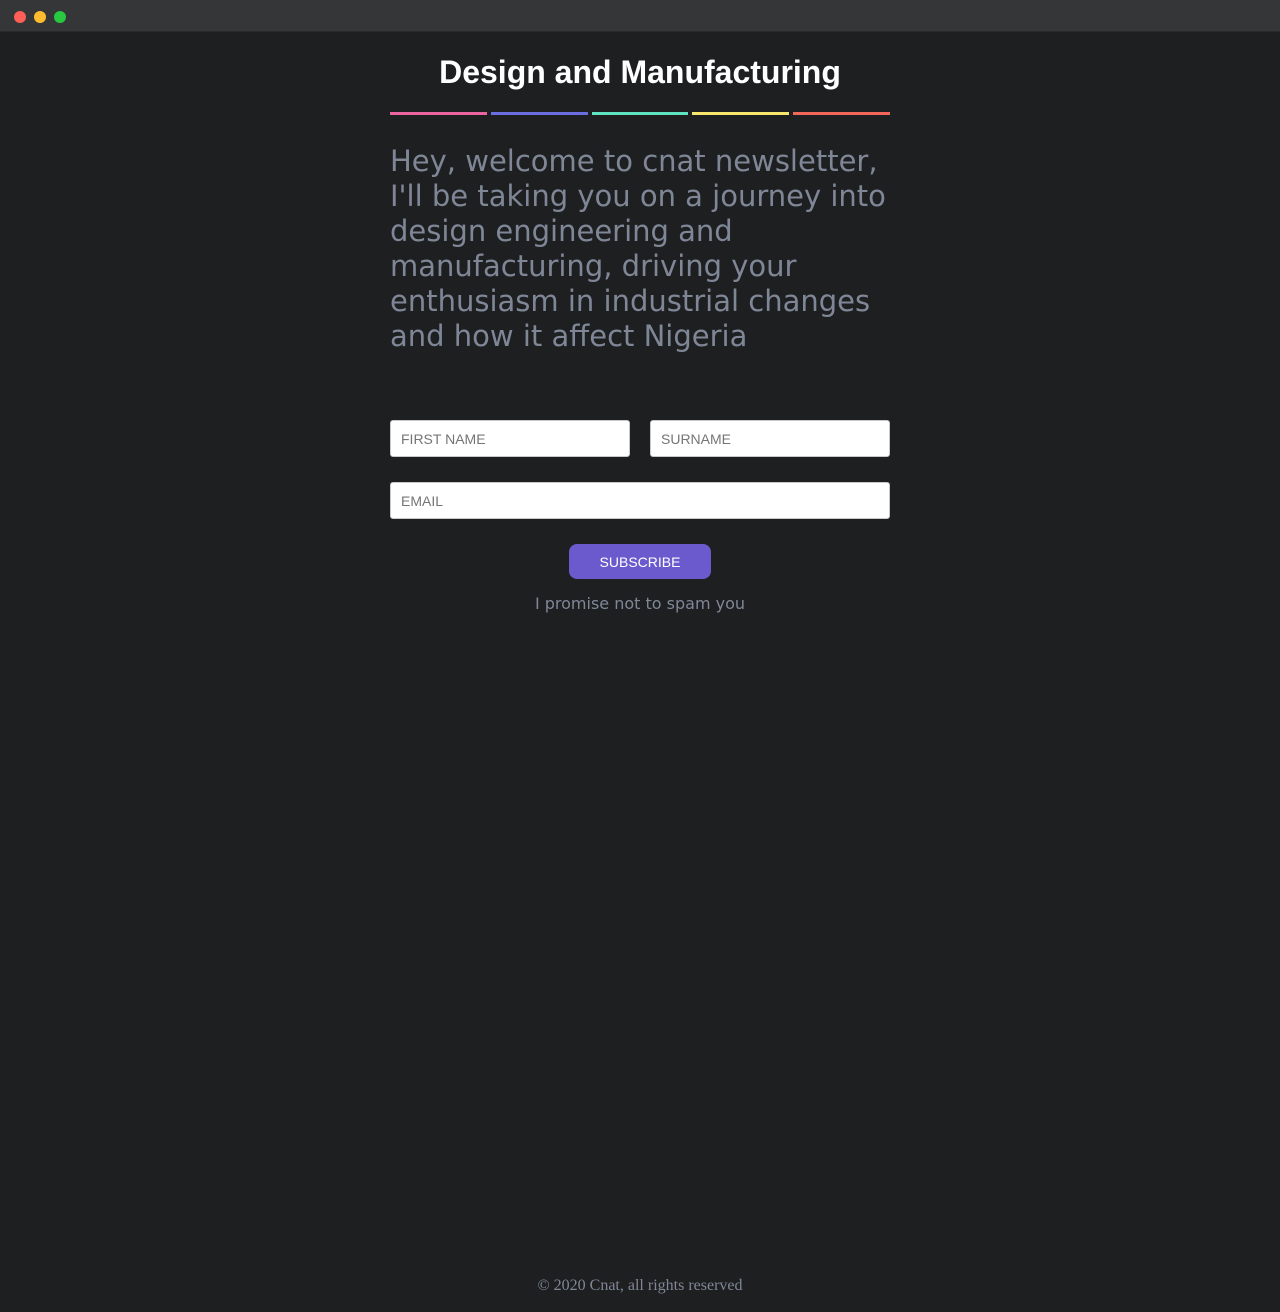 Image resolution: width=1280 pixels, height=1312 pixels. I want to click on stripe-pink, so click(438, 113).